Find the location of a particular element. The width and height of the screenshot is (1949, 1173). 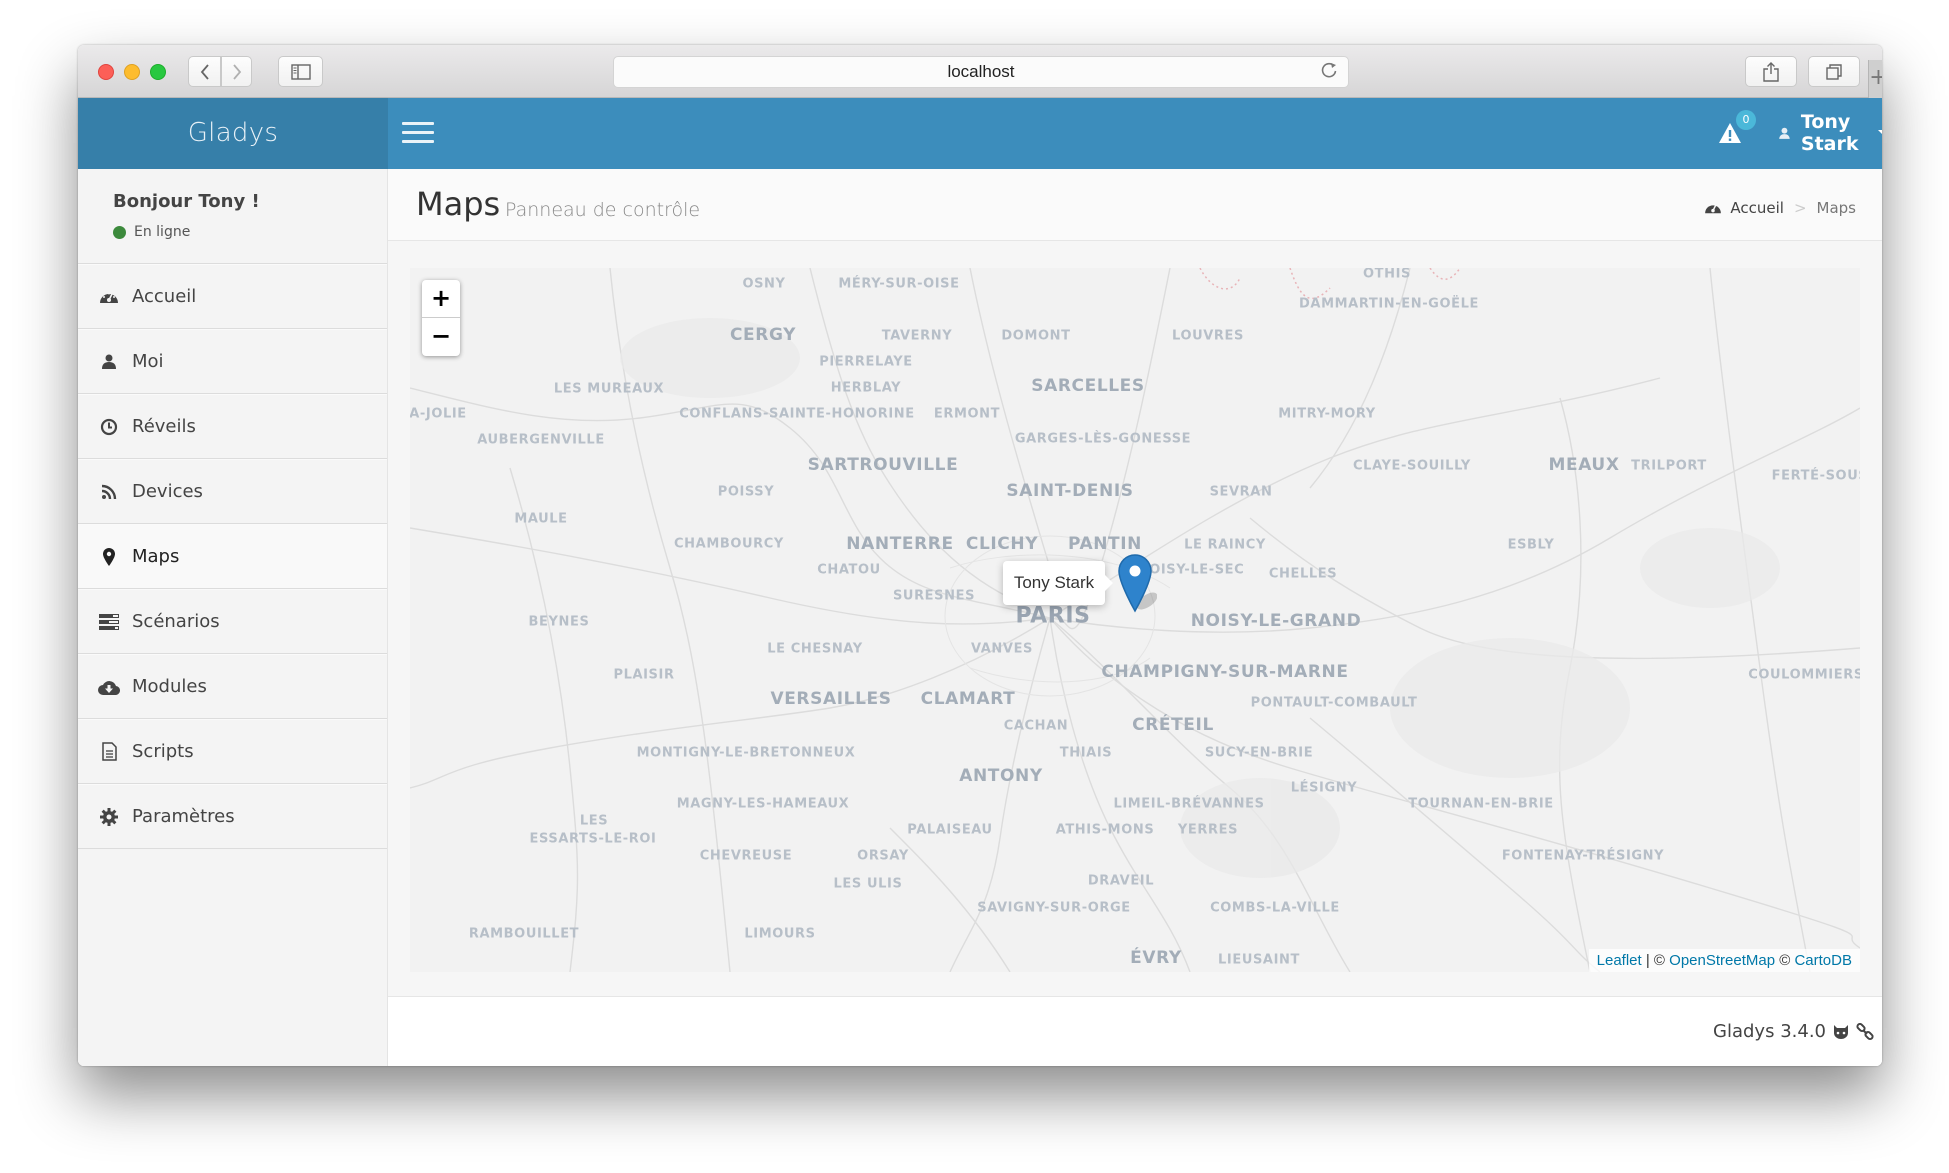

share-button is located at coordinates (1771, 71).